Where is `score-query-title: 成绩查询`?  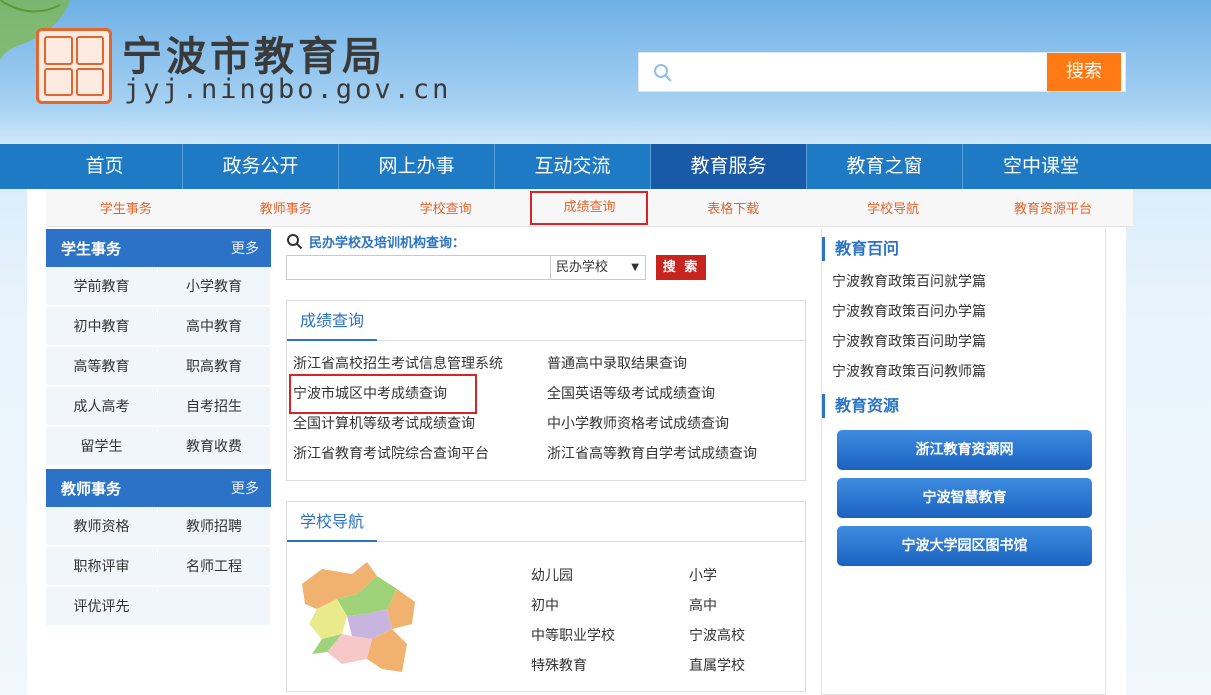 score-query-title: 成绩查询 is located at coordinates (332, 321).